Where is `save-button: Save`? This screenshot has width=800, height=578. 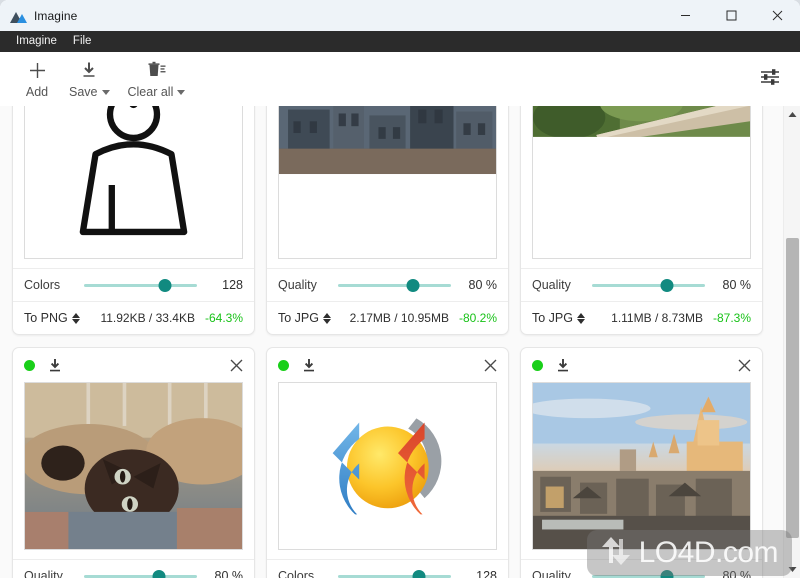
save-button: Save is located at coordinates (89, 79).